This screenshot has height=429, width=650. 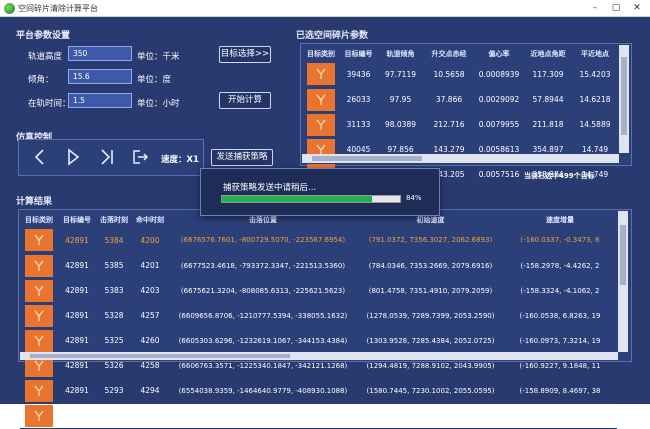 What do you see at coordinates (77, 219) in the screenshot?
I see `header-cell: 目标编号` at bounding box center [77, 219].